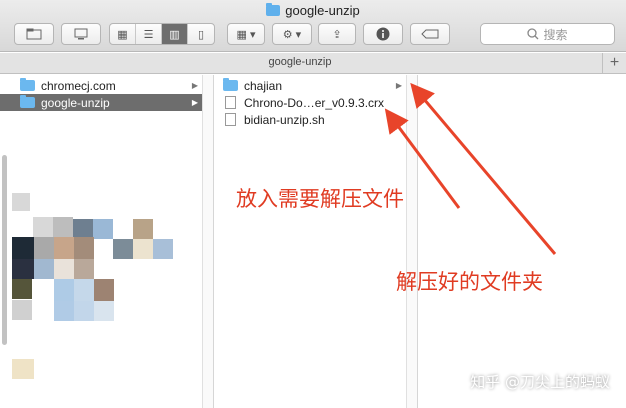 The height and width of the screenshot is (408, 626). I want to click on annotation-unzipped-folder: 解压好的文件夹, so click(469, 282).